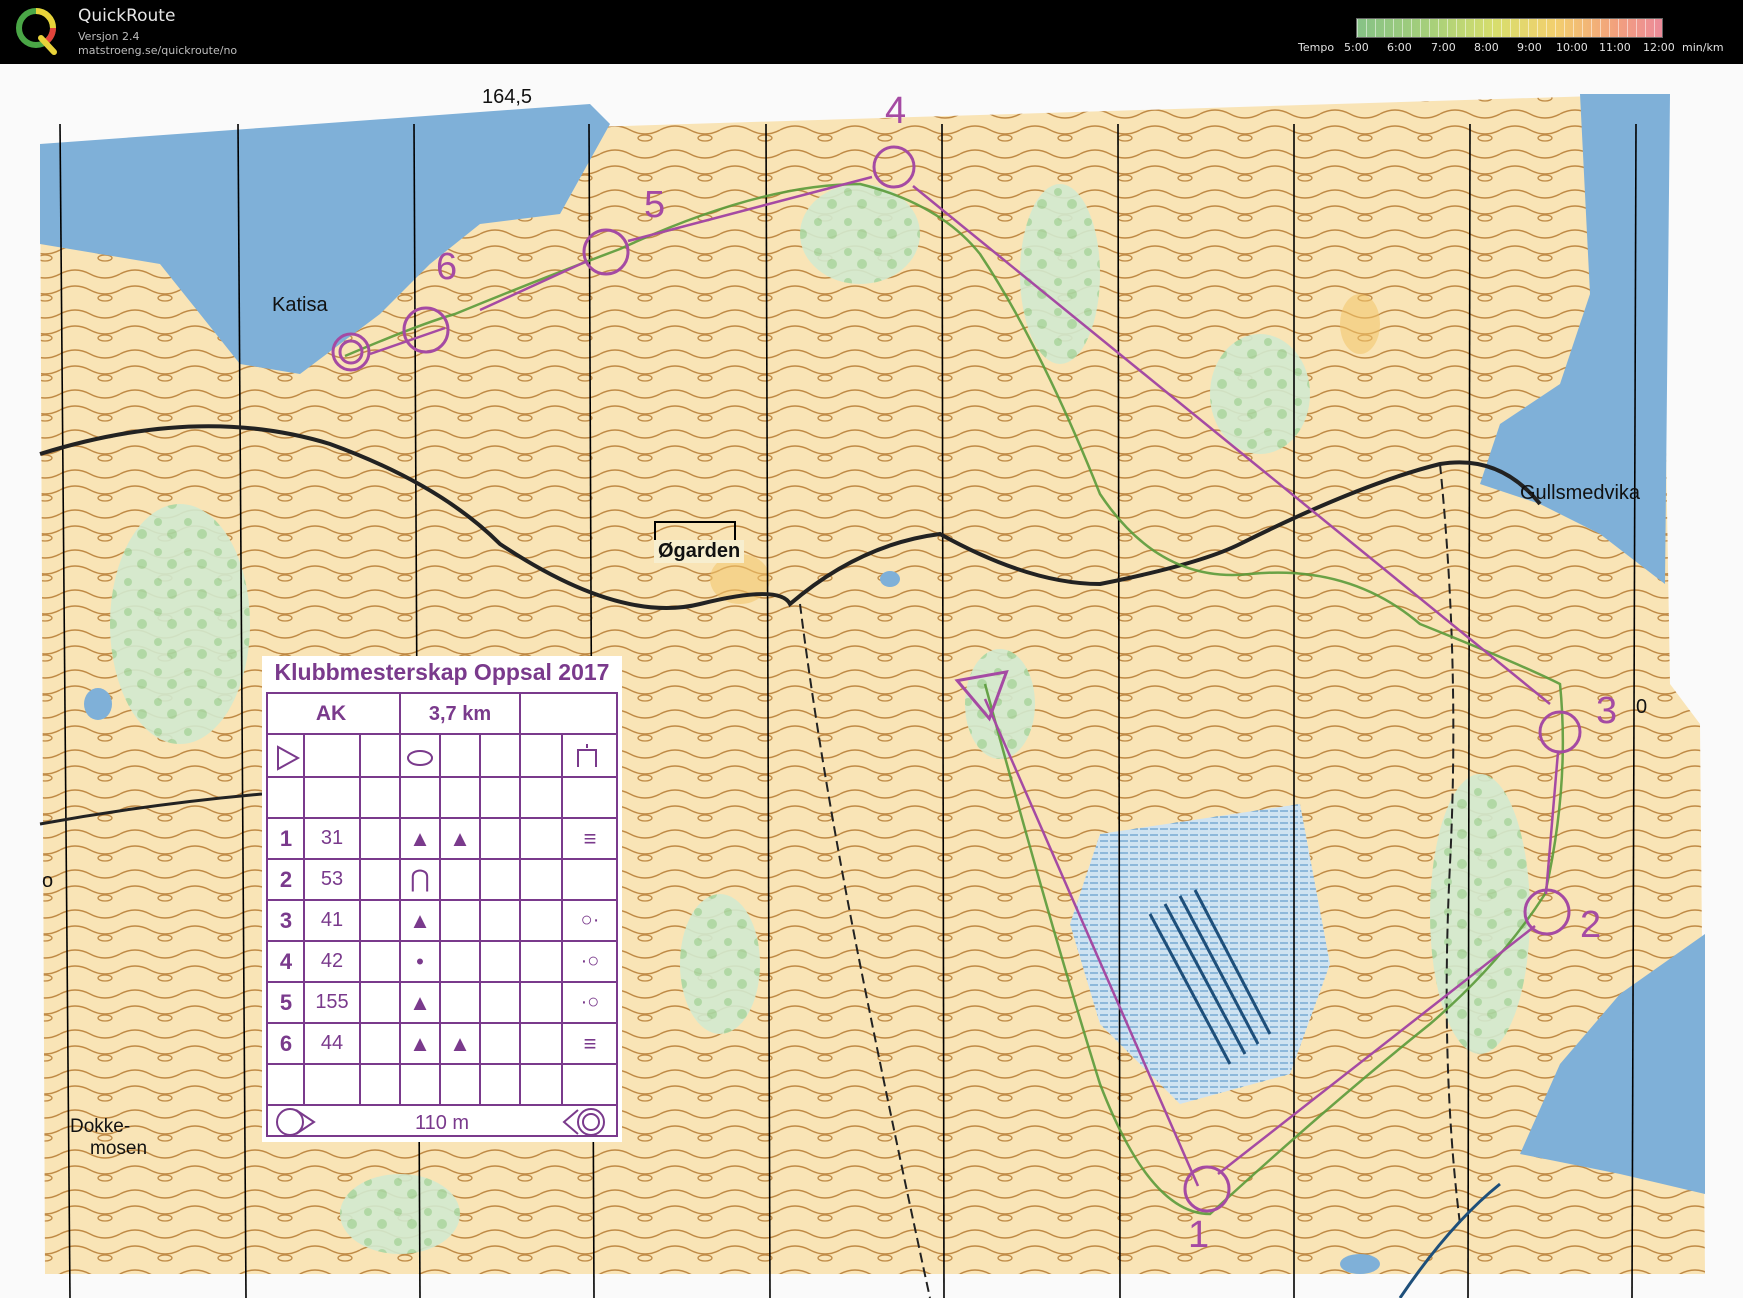 The height and width of the screenshot is (1298, 1743). What do you see at coordinates (1591, 925) in the screenshot?
I see `control-number-2: 2` at bounding box center [1591, 925].